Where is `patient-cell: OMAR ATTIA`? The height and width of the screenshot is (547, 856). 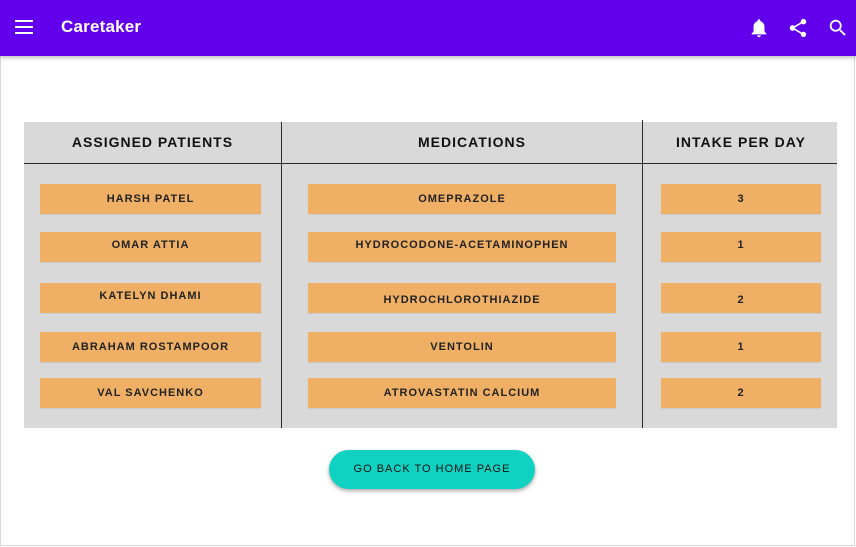 patient-cell: OMAR ATTIA is located at coordinates (150, 247).